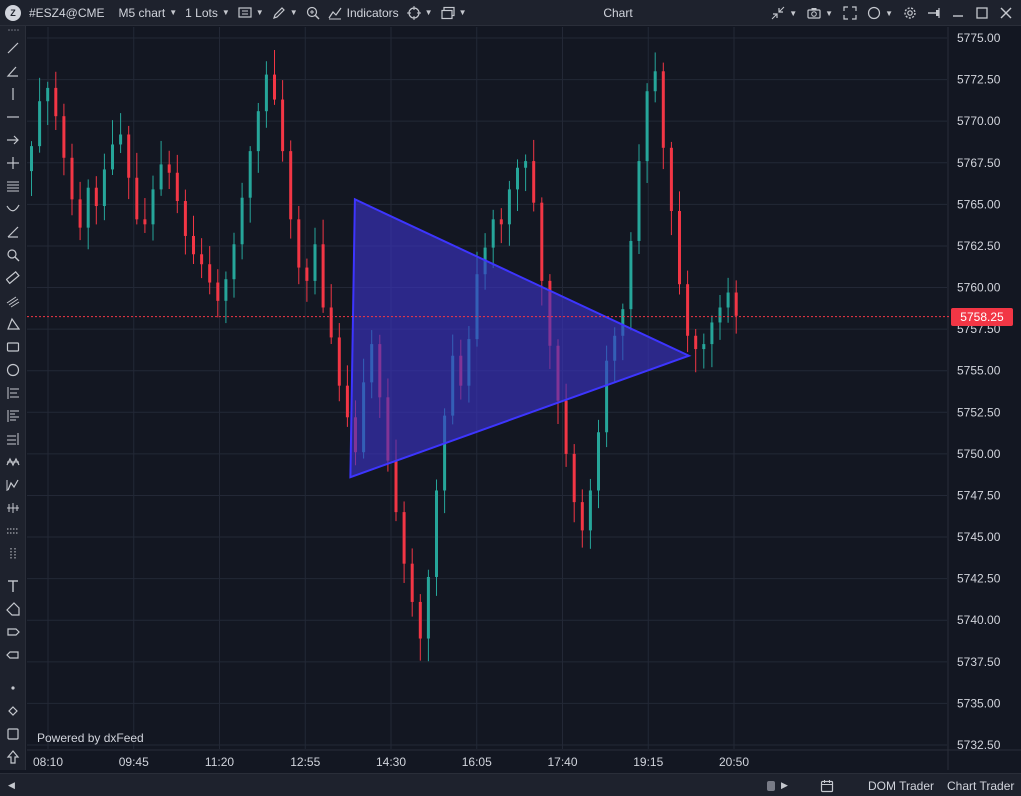  I want to click on lots-label: 1 Lots, so click(201, 12).